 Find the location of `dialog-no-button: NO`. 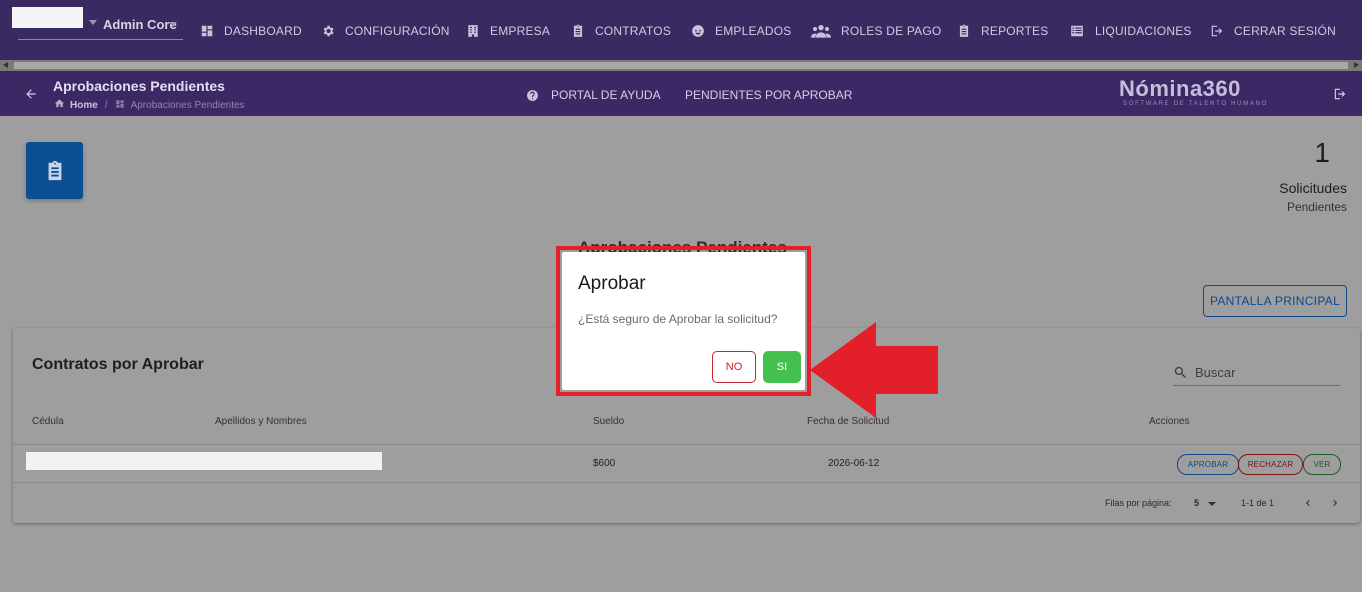

dialog-no-button: NO is located at coordinates (734, 367).